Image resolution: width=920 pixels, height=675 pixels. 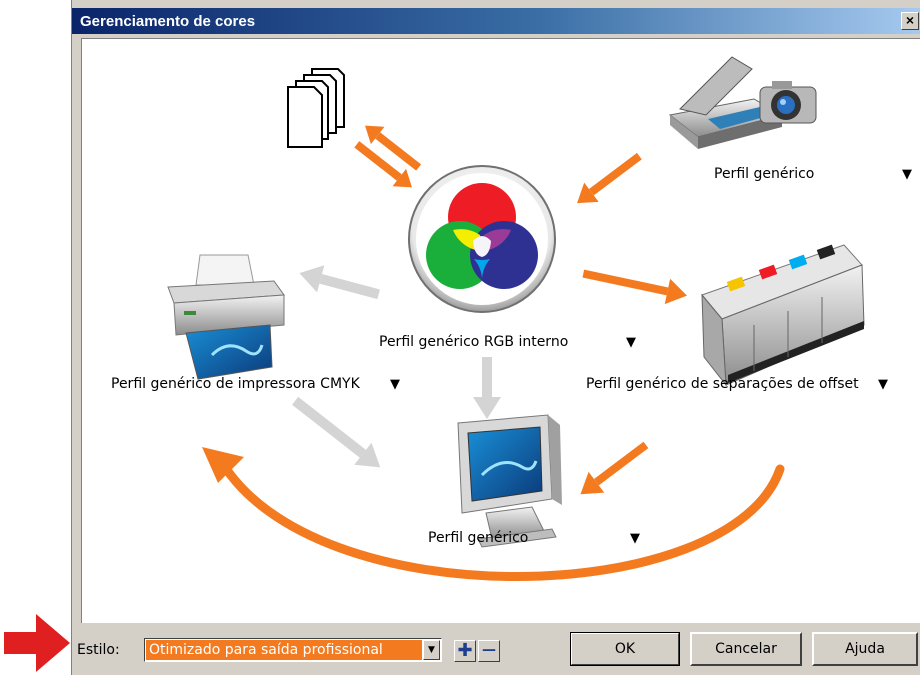 I want to click on offset-press-icon, so click(x=783, y=315).